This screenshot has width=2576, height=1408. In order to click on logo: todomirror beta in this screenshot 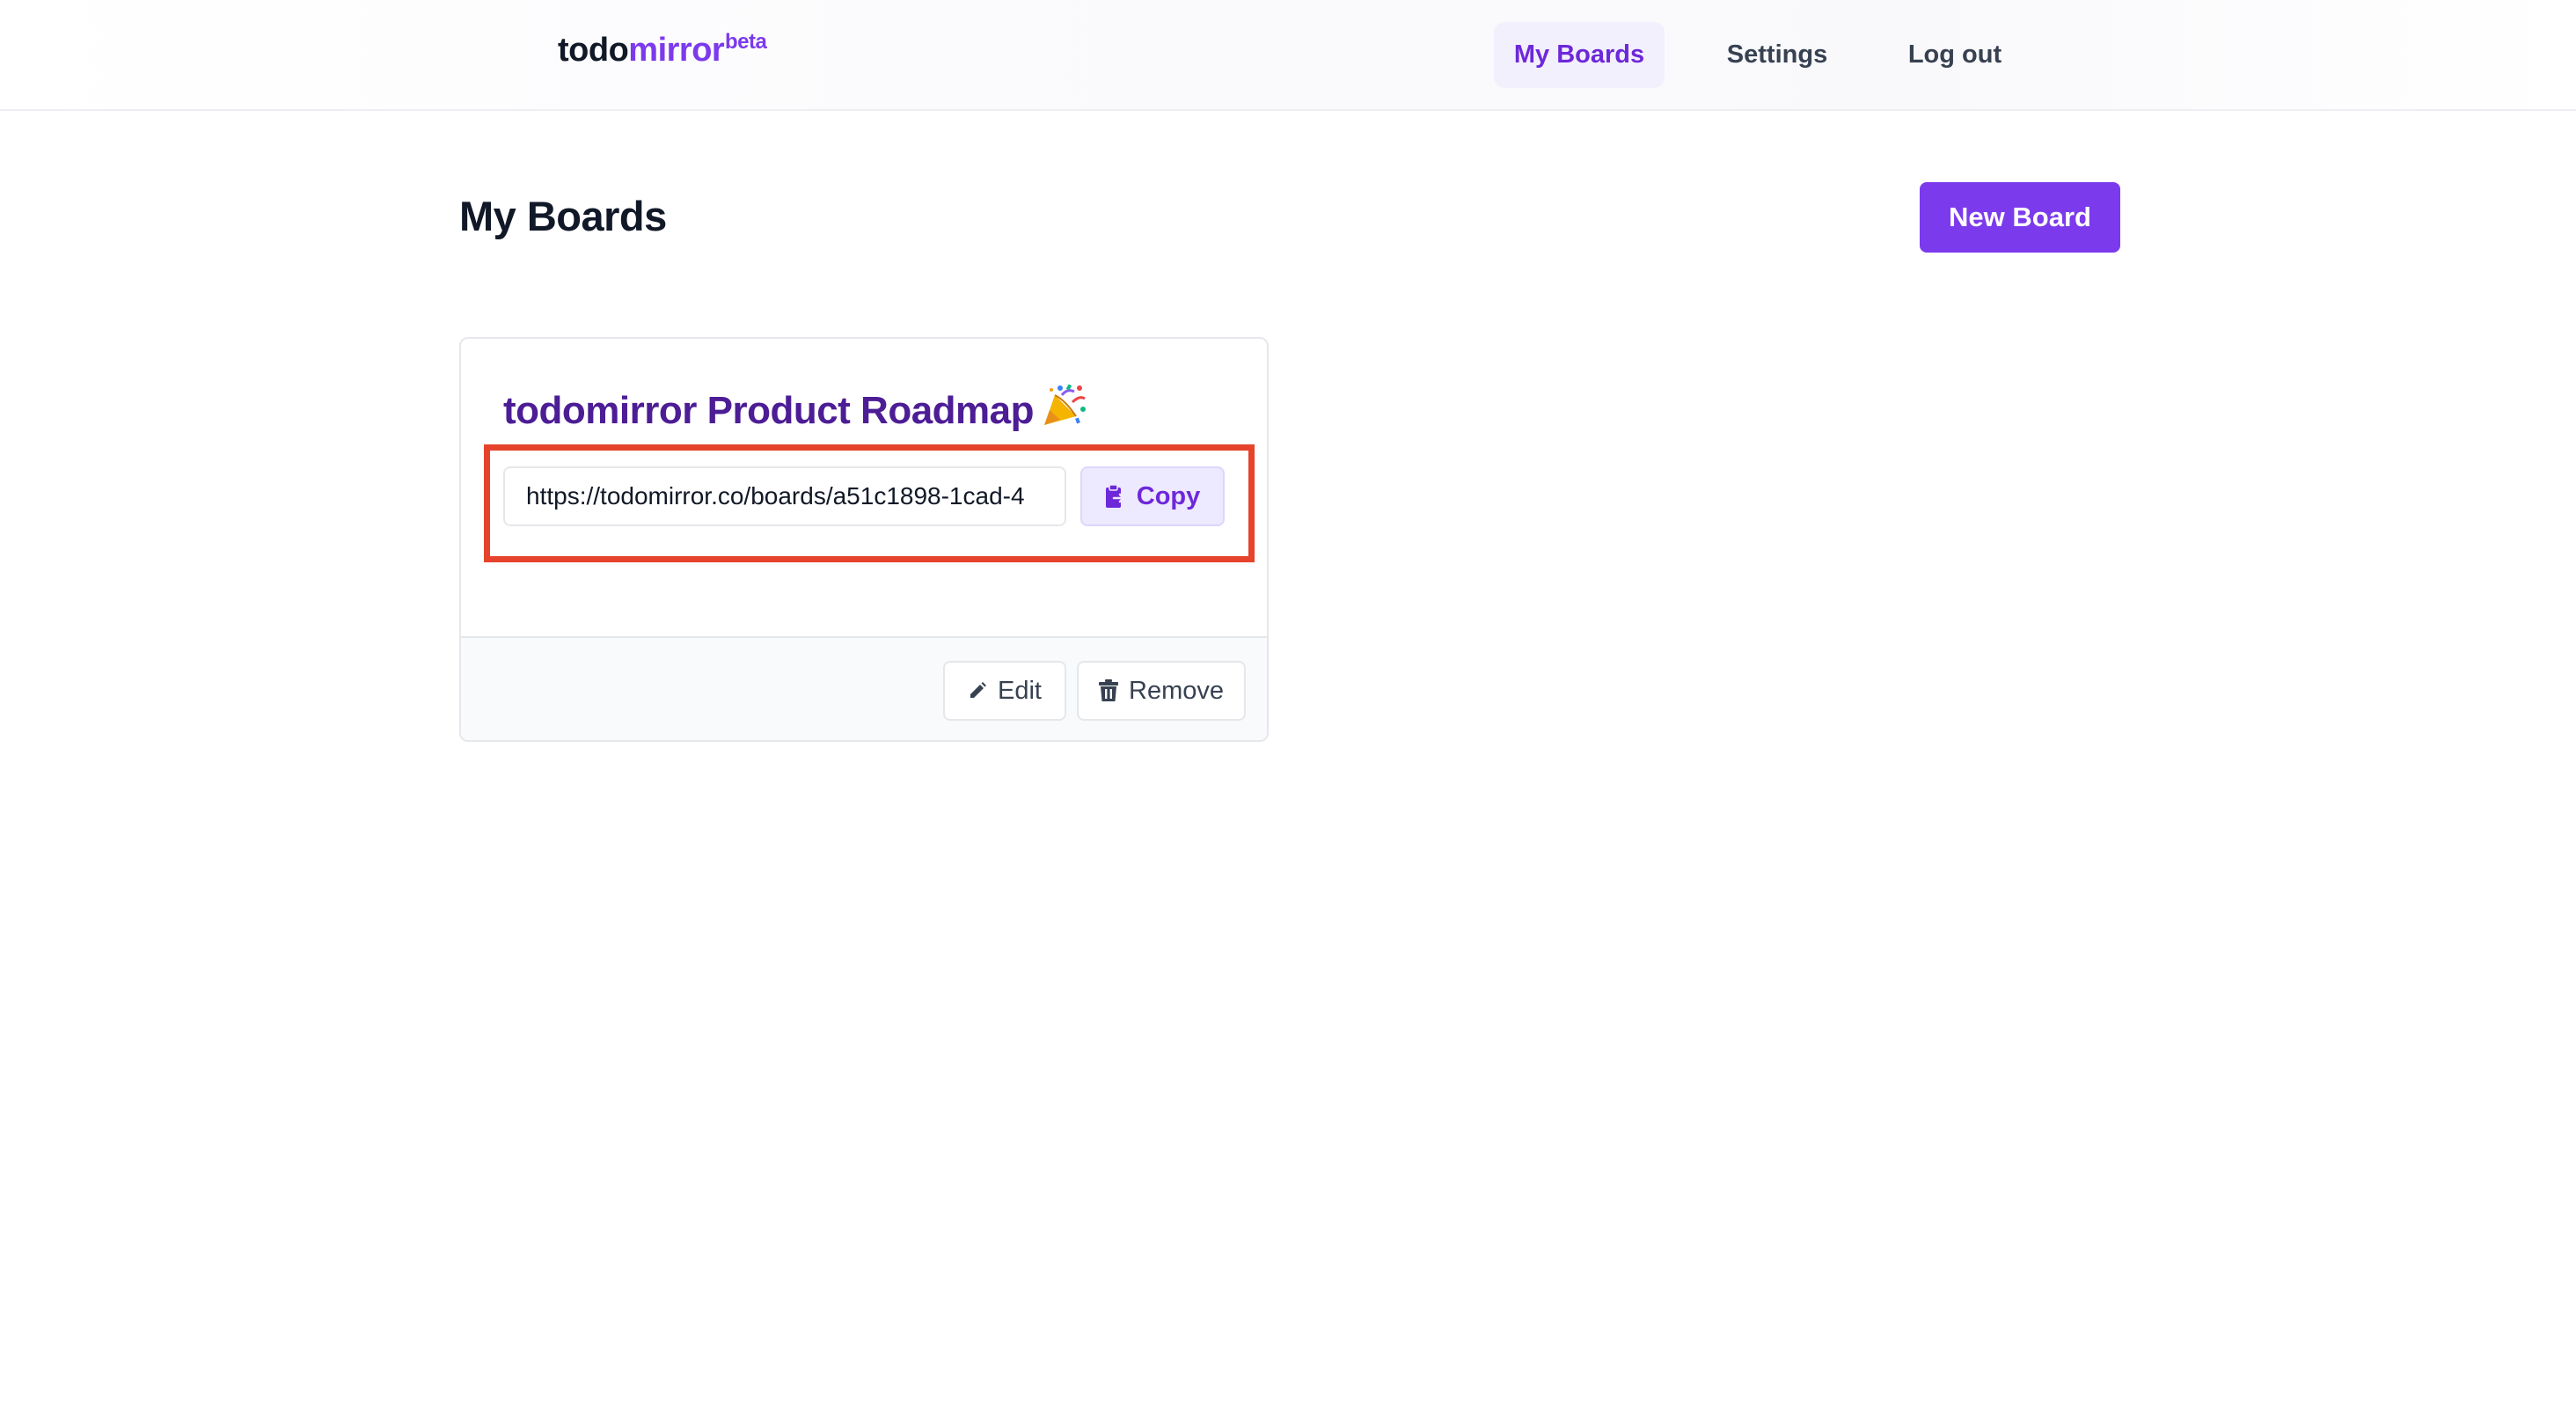, I will do `click(662, 50)`.